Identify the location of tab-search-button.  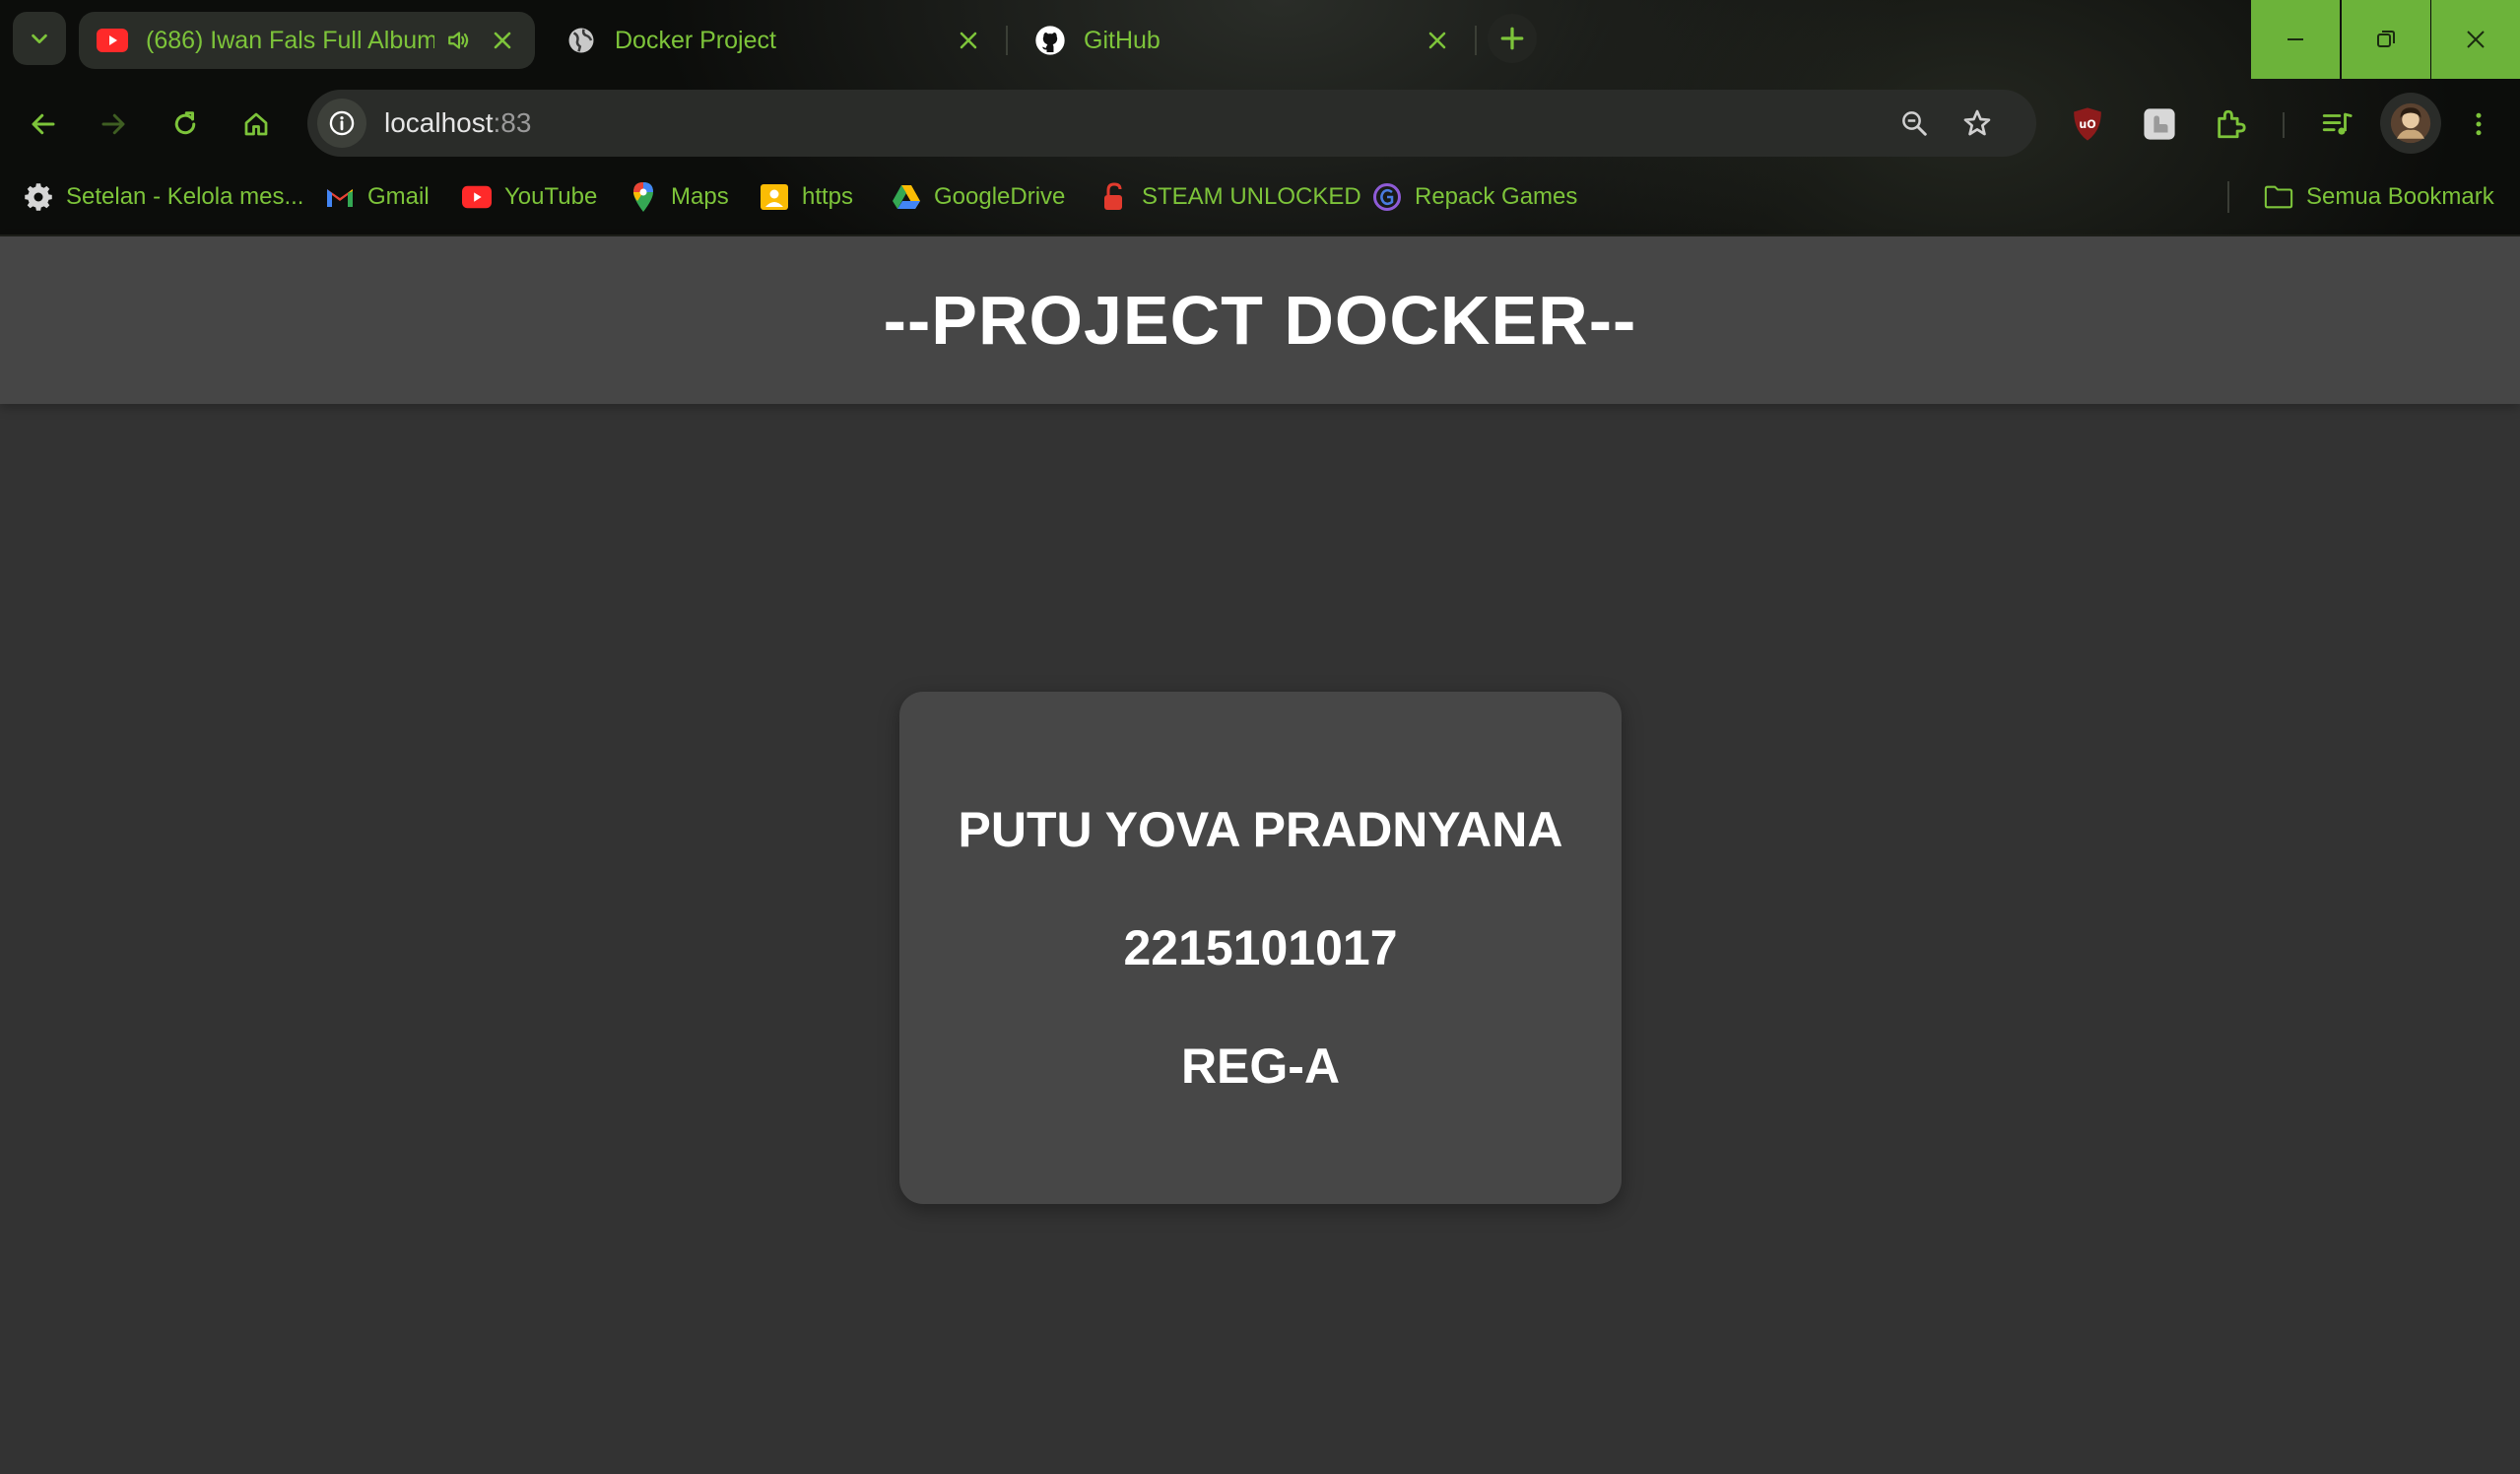
(39, 39).